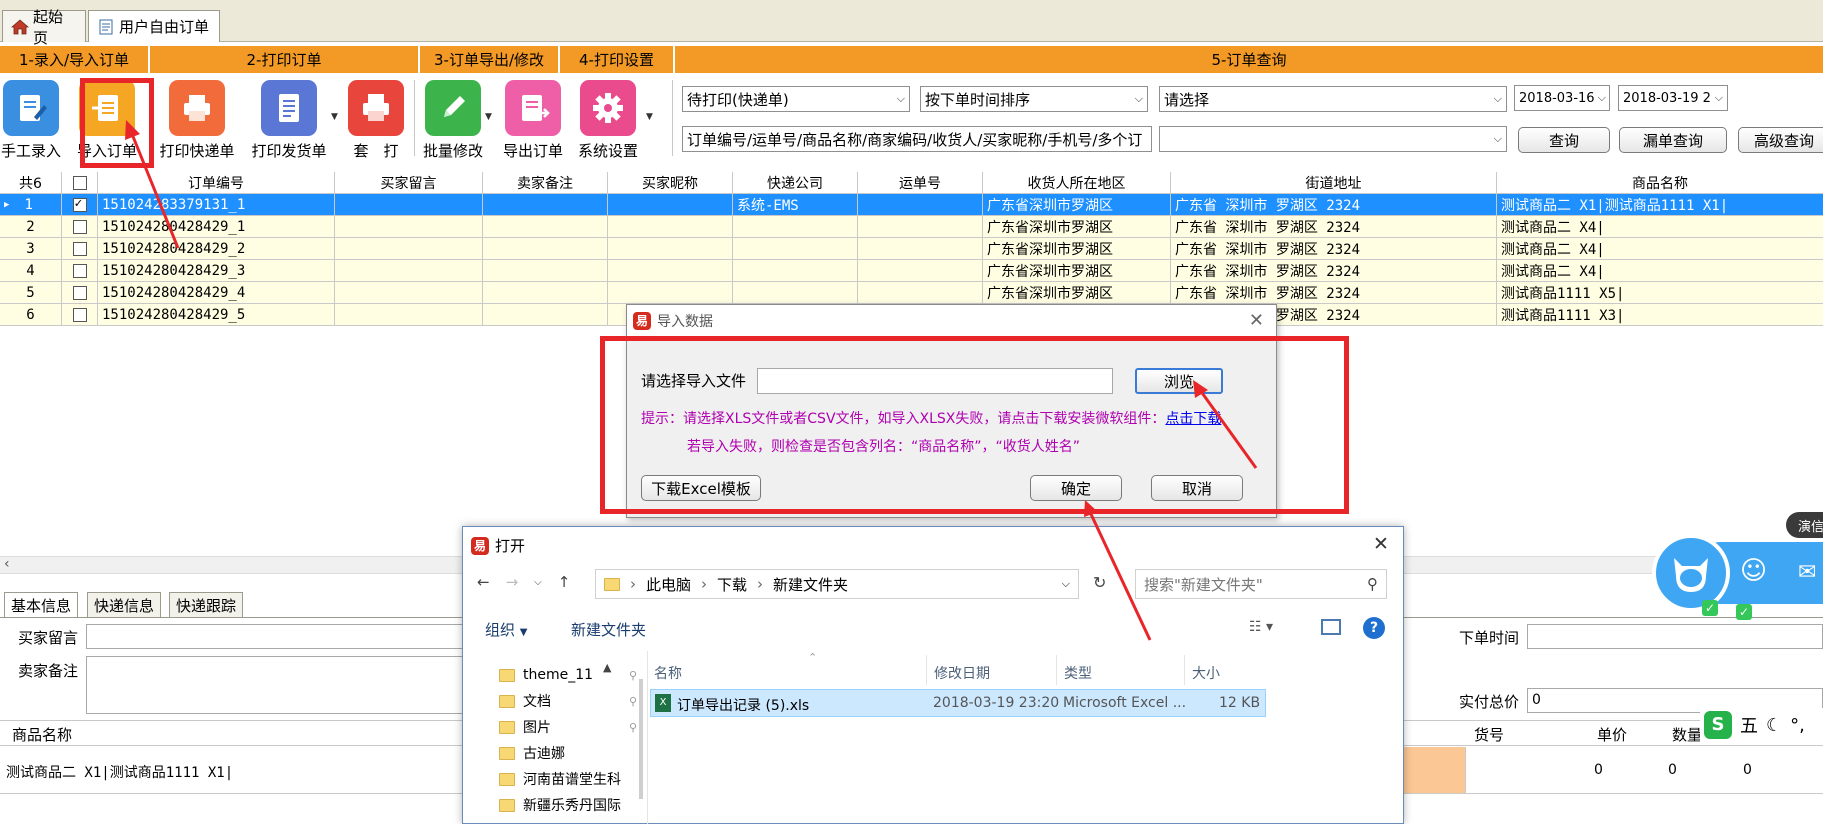 The width and height of the screenshot is (1823, 824). I want to click on mail-icon: ✉, so click(1807, 572).